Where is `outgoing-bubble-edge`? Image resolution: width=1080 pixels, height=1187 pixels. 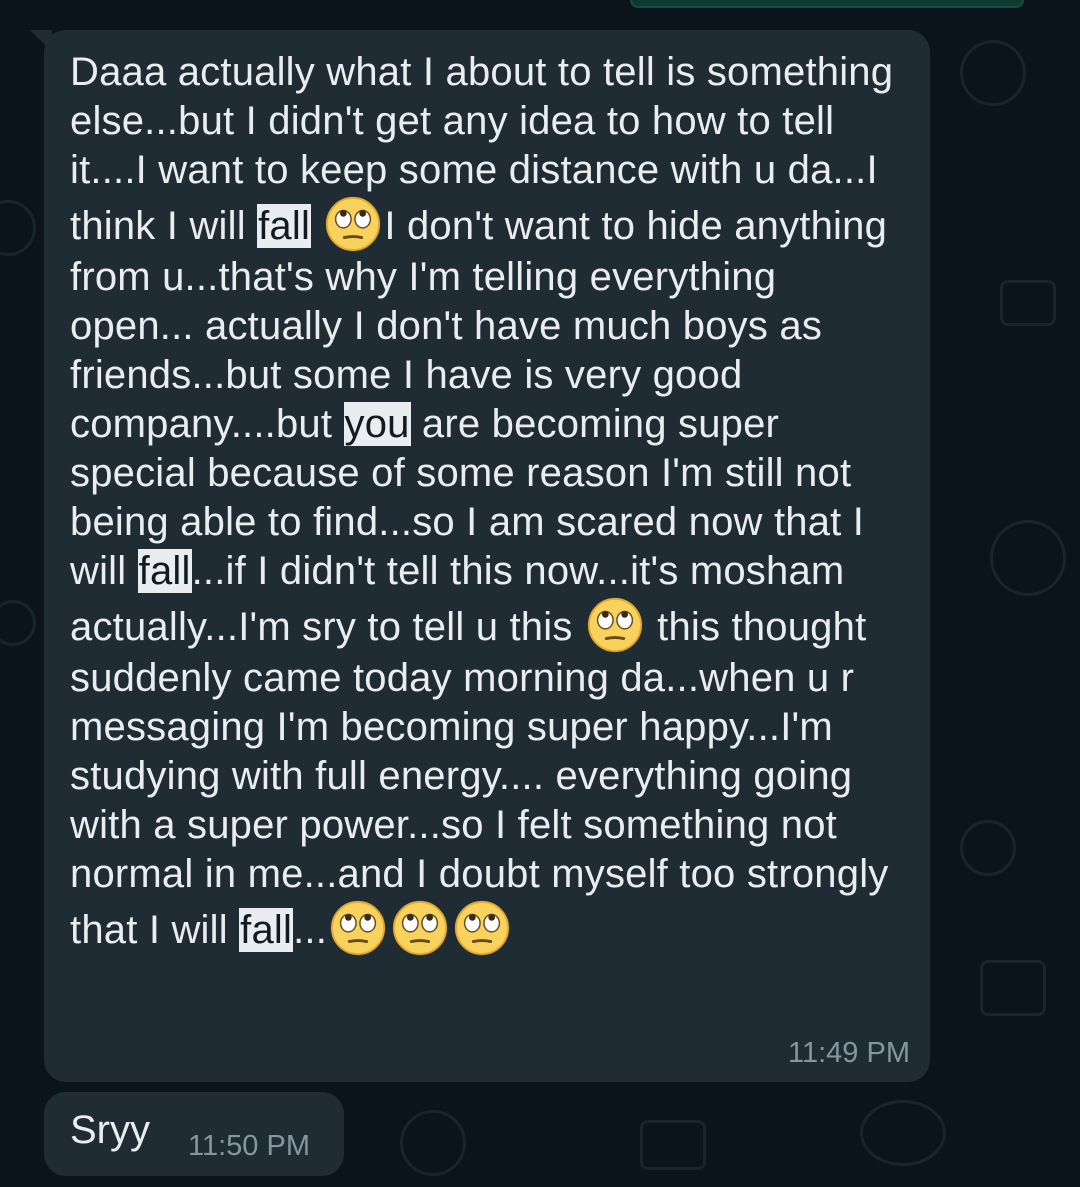
outgoing-bubble-edge is located at coordinates (827, 4).